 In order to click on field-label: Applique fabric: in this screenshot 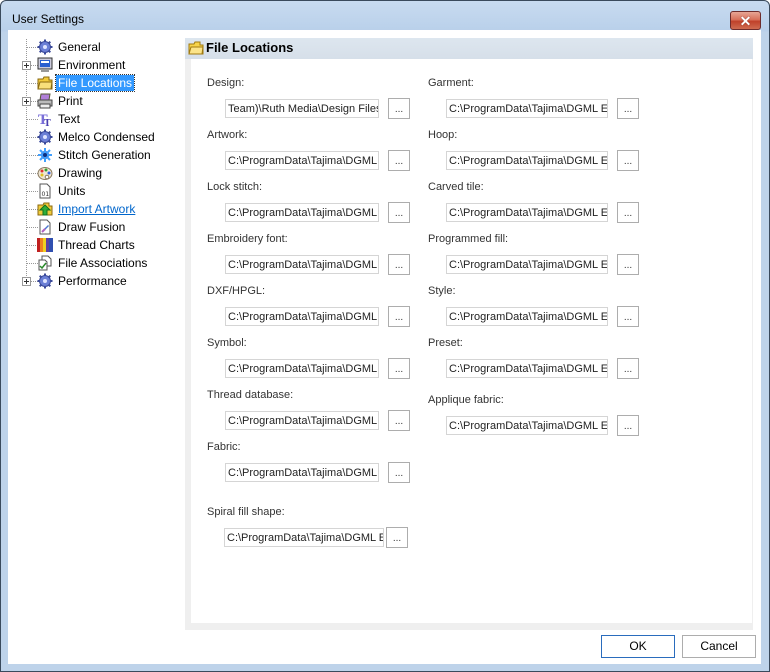, I will do `click(466, 400)`.